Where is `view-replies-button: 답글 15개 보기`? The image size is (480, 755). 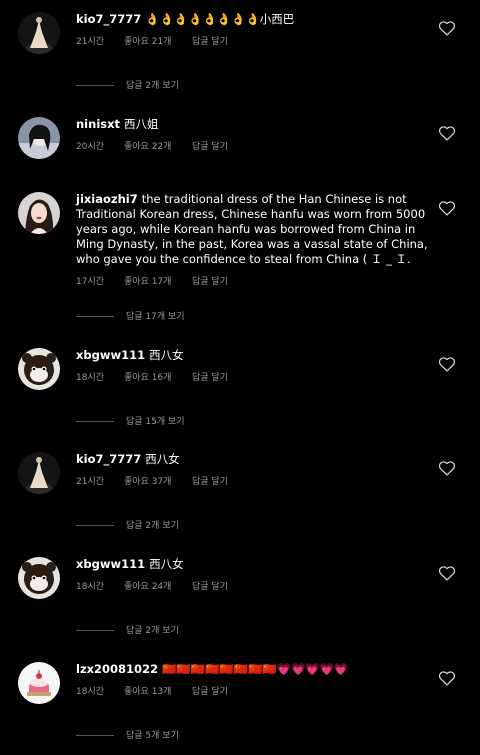 view-replies-button: 답글 15개 보기 is located at coordinates (130, 422).